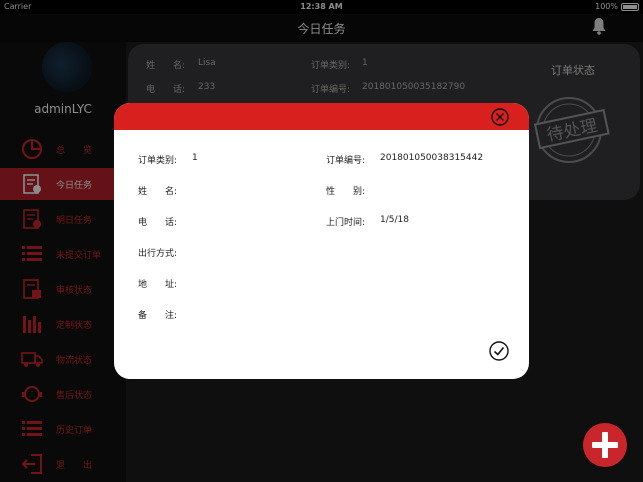  Describe the element at coordinates (394, 220) in the screenshot. I see `visit-time-value: 1/5/18` at that location.